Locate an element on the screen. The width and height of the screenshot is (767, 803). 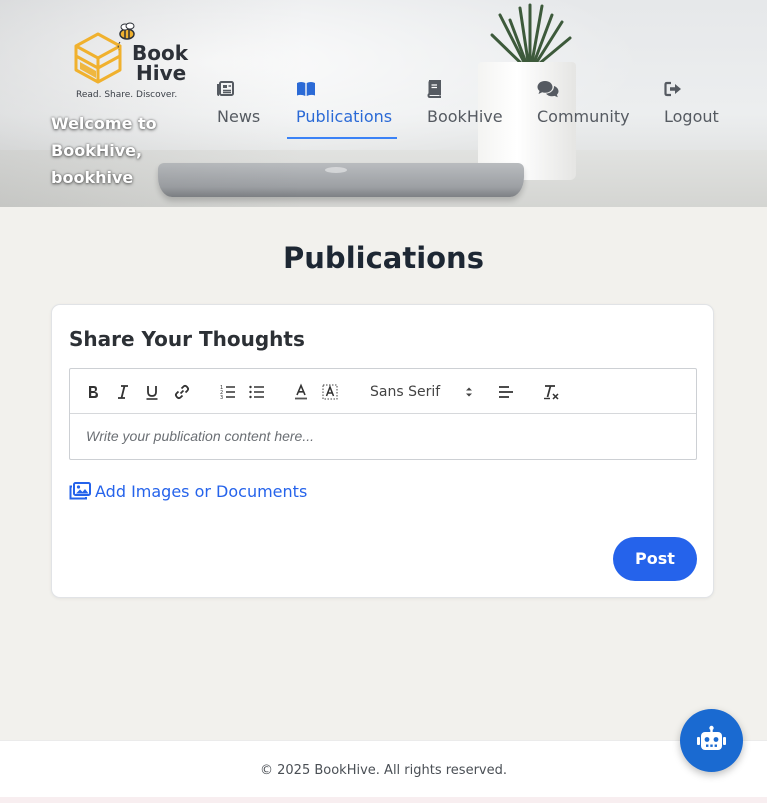
font-family-select: Sans Serif is located at coordinates (422, 392).